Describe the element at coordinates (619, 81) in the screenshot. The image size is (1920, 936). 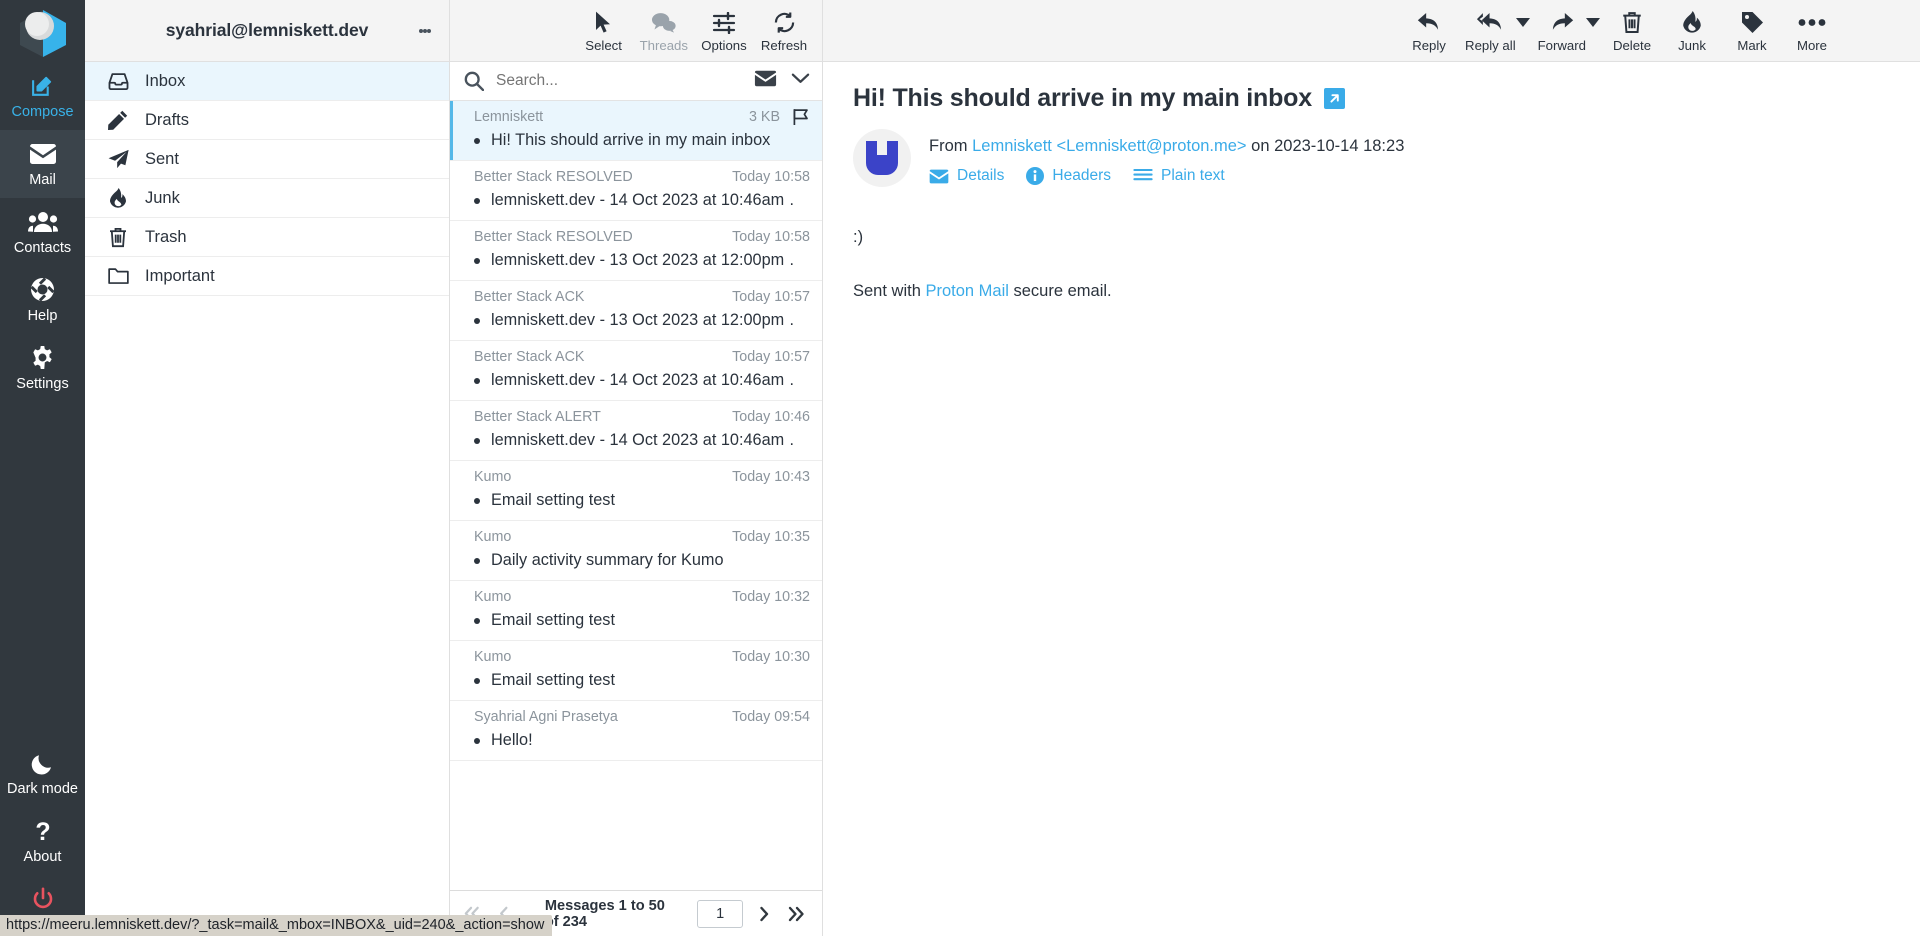
I see `search-input` at that location.